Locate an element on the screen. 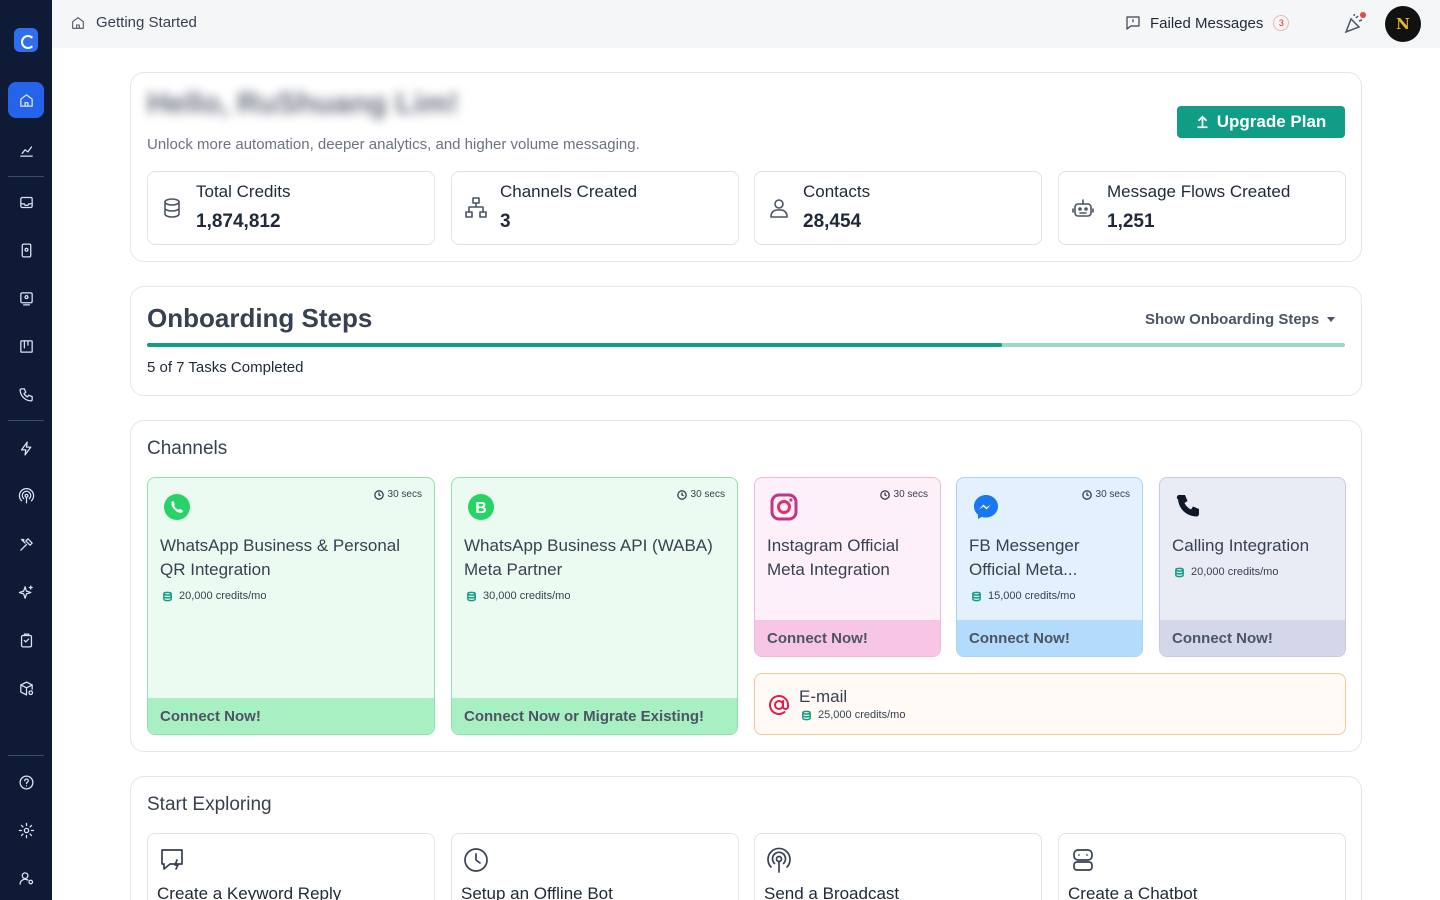  user-icon is located at coordinates (779, 208).